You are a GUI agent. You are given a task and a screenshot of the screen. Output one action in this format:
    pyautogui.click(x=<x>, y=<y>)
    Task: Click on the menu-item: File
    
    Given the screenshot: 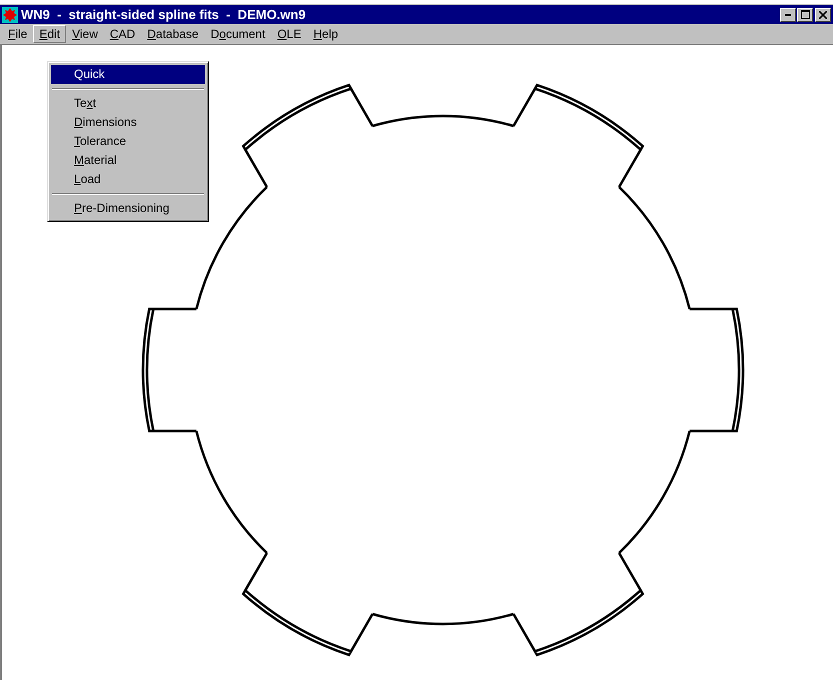 What is the action you would take?
    pyautogui.click(x=18, y=34)
    